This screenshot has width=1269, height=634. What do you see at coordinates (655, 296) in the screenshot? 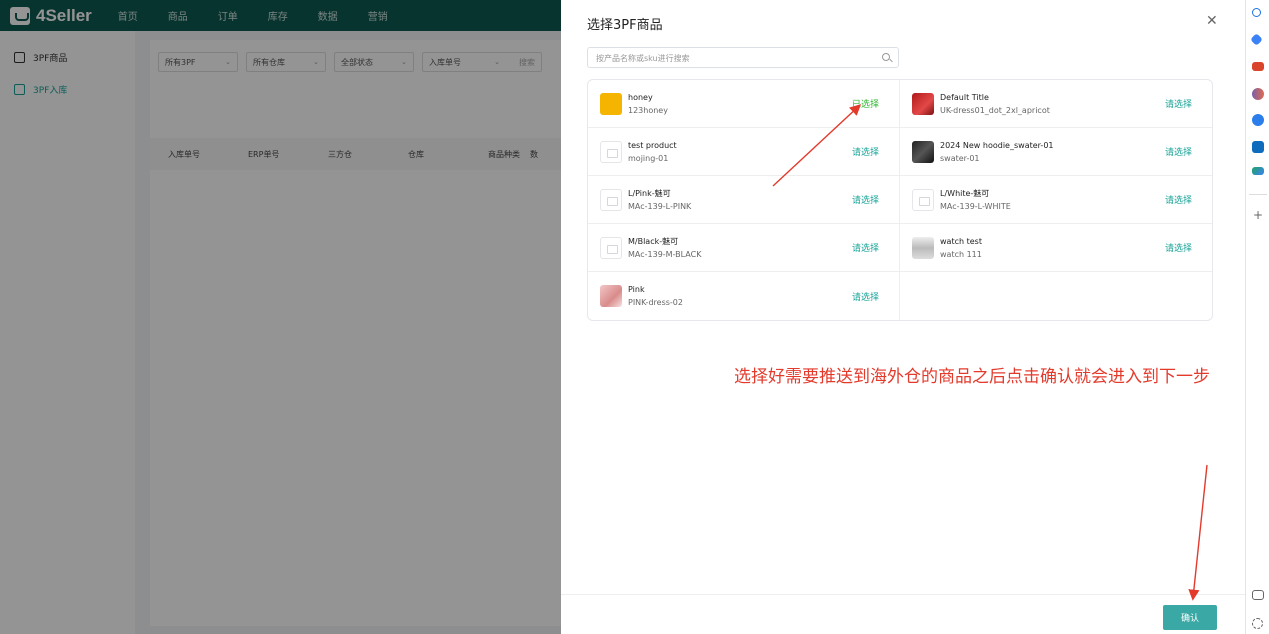
I see `product-info: Pink PINK-dress-02` at bounding box center [655, 296].